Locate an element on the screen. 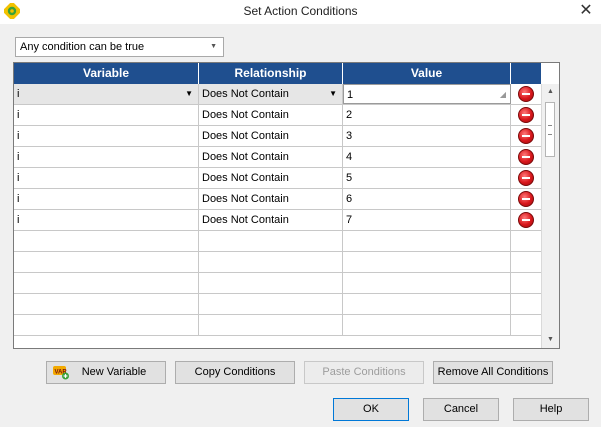  value-cell: 7 is located at coordinates (427, 220).